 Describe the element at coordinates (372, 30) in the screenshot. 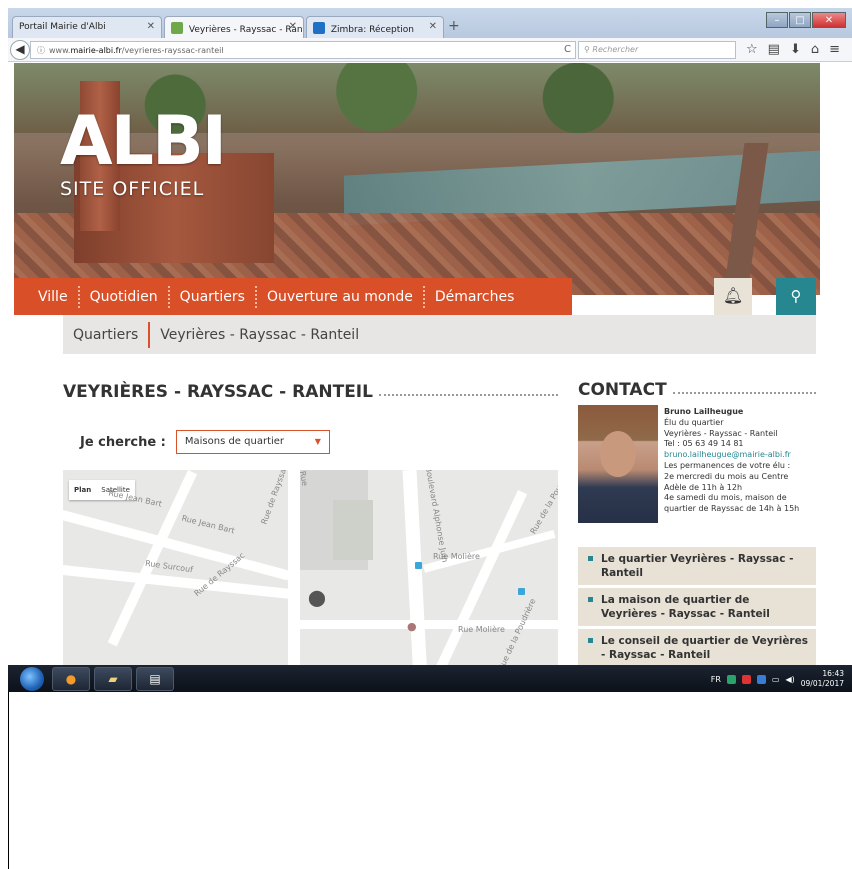

I see `tab-label: Zimbra: Réception` at that location.